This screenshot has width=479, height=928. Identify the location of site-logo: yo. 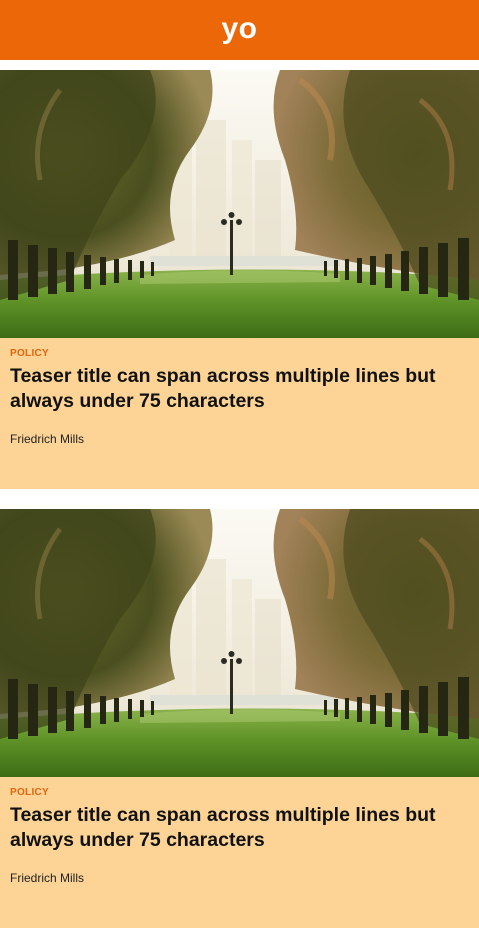
(239, 29).